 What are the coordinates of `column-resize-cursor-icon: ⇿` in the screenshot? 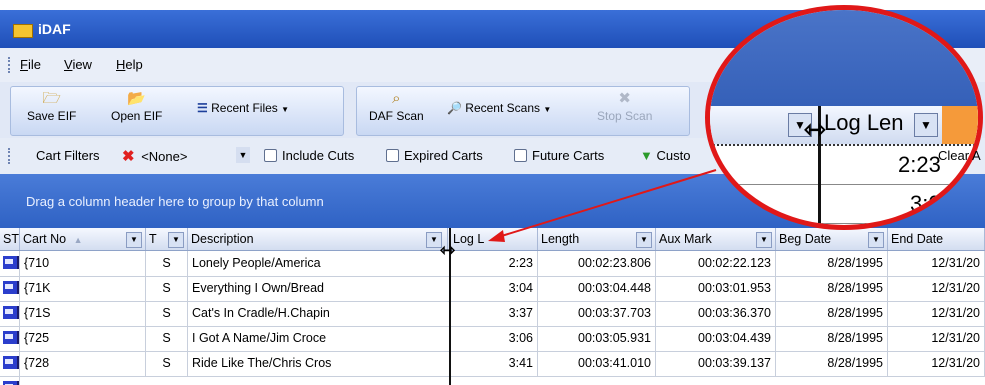 It's located at (815, 129).